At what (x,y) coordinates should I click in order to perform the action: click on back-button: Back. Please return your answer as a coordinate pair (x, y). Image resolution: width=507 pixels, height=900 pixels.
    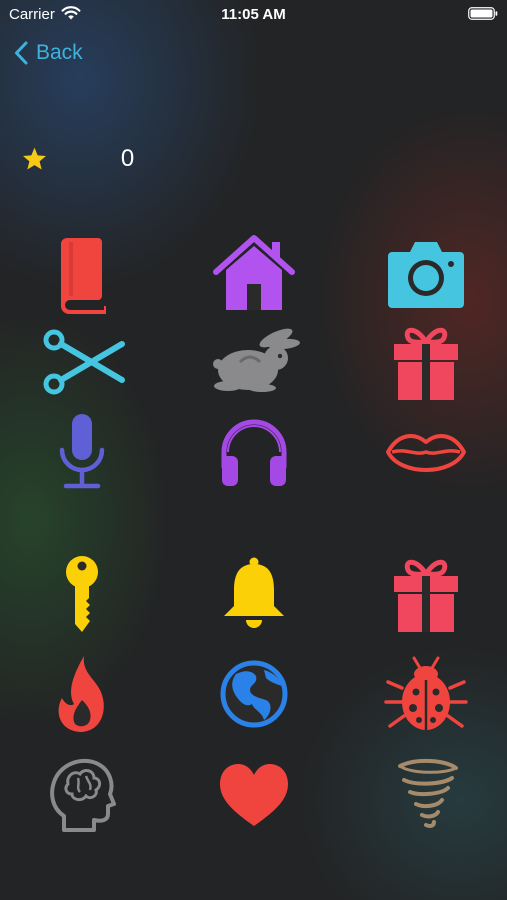
    Looking at the image, I should click on (48, 53).